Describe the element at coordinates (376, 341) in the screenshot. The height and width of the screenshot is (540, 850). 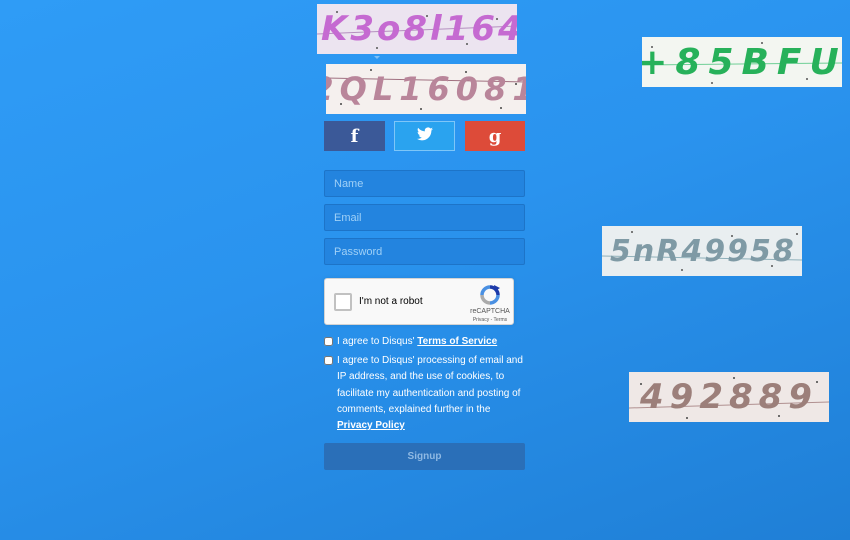
I see `tos-prefix: I agree to Disqus'` at that location.